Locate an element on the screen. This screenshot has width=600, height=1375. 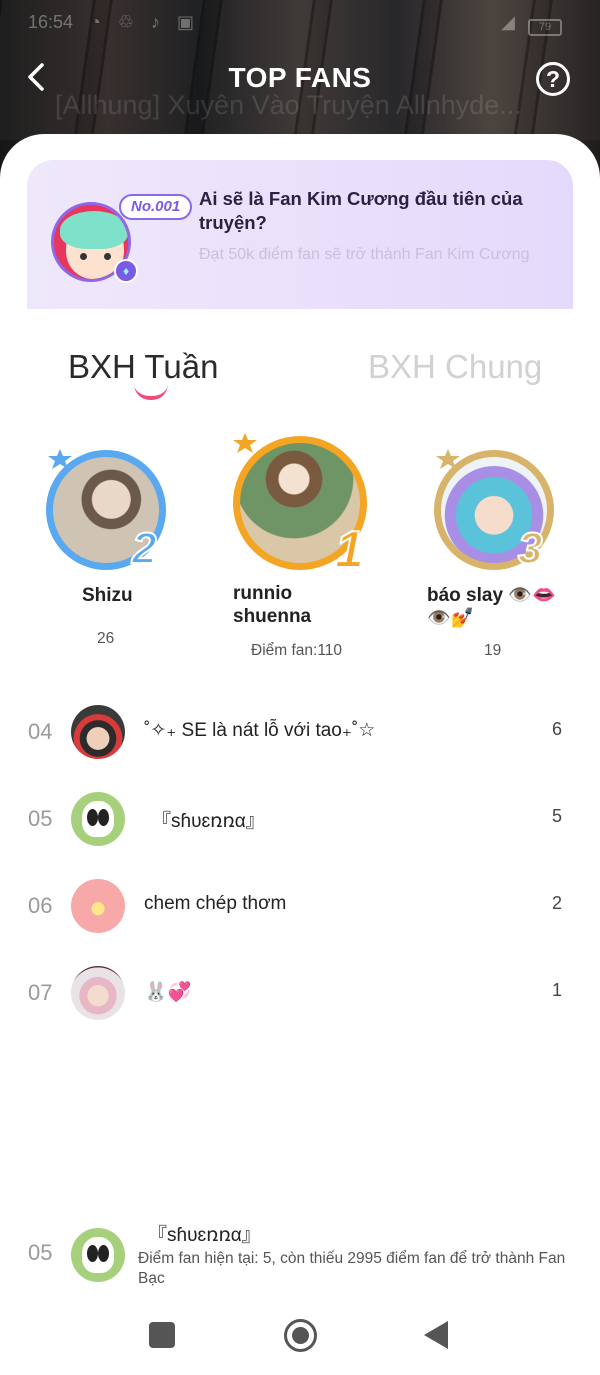
rank-number: 1 is located at coordinates (349, 550).